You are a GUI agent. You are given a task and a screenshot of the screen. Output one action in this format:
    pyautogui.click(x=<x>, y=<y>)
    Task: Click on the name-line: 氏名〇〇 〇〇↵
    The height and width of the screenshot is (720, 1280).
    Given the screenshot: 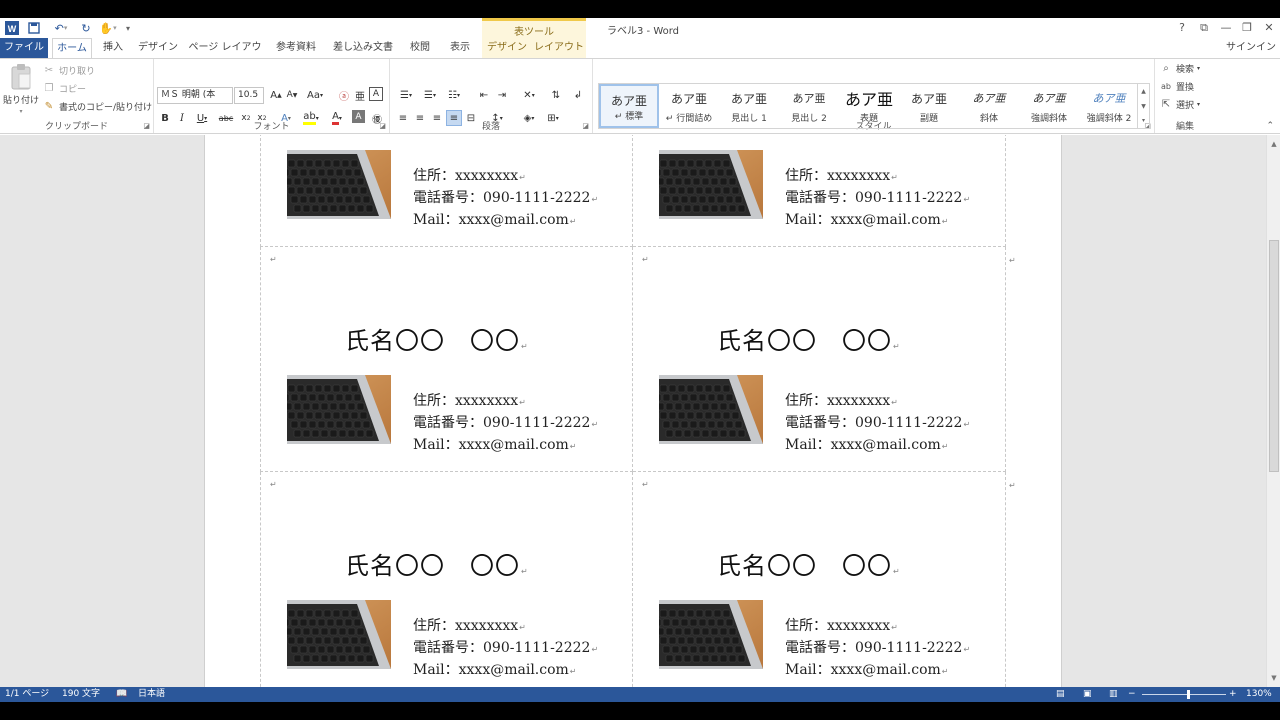 What is the action you would take?
    pyautogui.click(x=809, y=566)
    